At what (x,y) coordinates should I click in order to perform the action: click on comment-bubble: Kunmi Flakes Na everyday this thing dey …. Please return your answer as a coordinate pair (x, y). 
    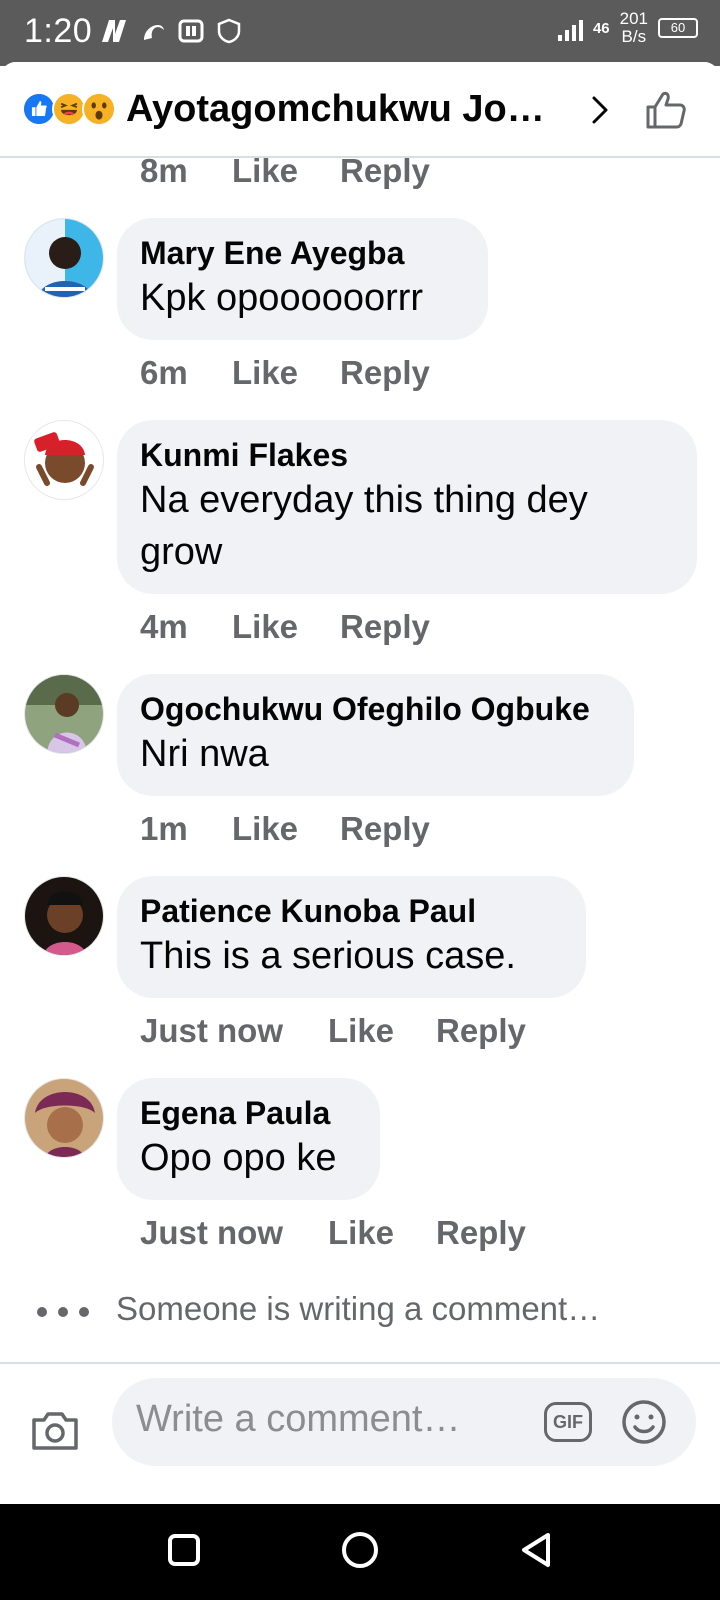
    Looking at the image, I should click on (407, 507).